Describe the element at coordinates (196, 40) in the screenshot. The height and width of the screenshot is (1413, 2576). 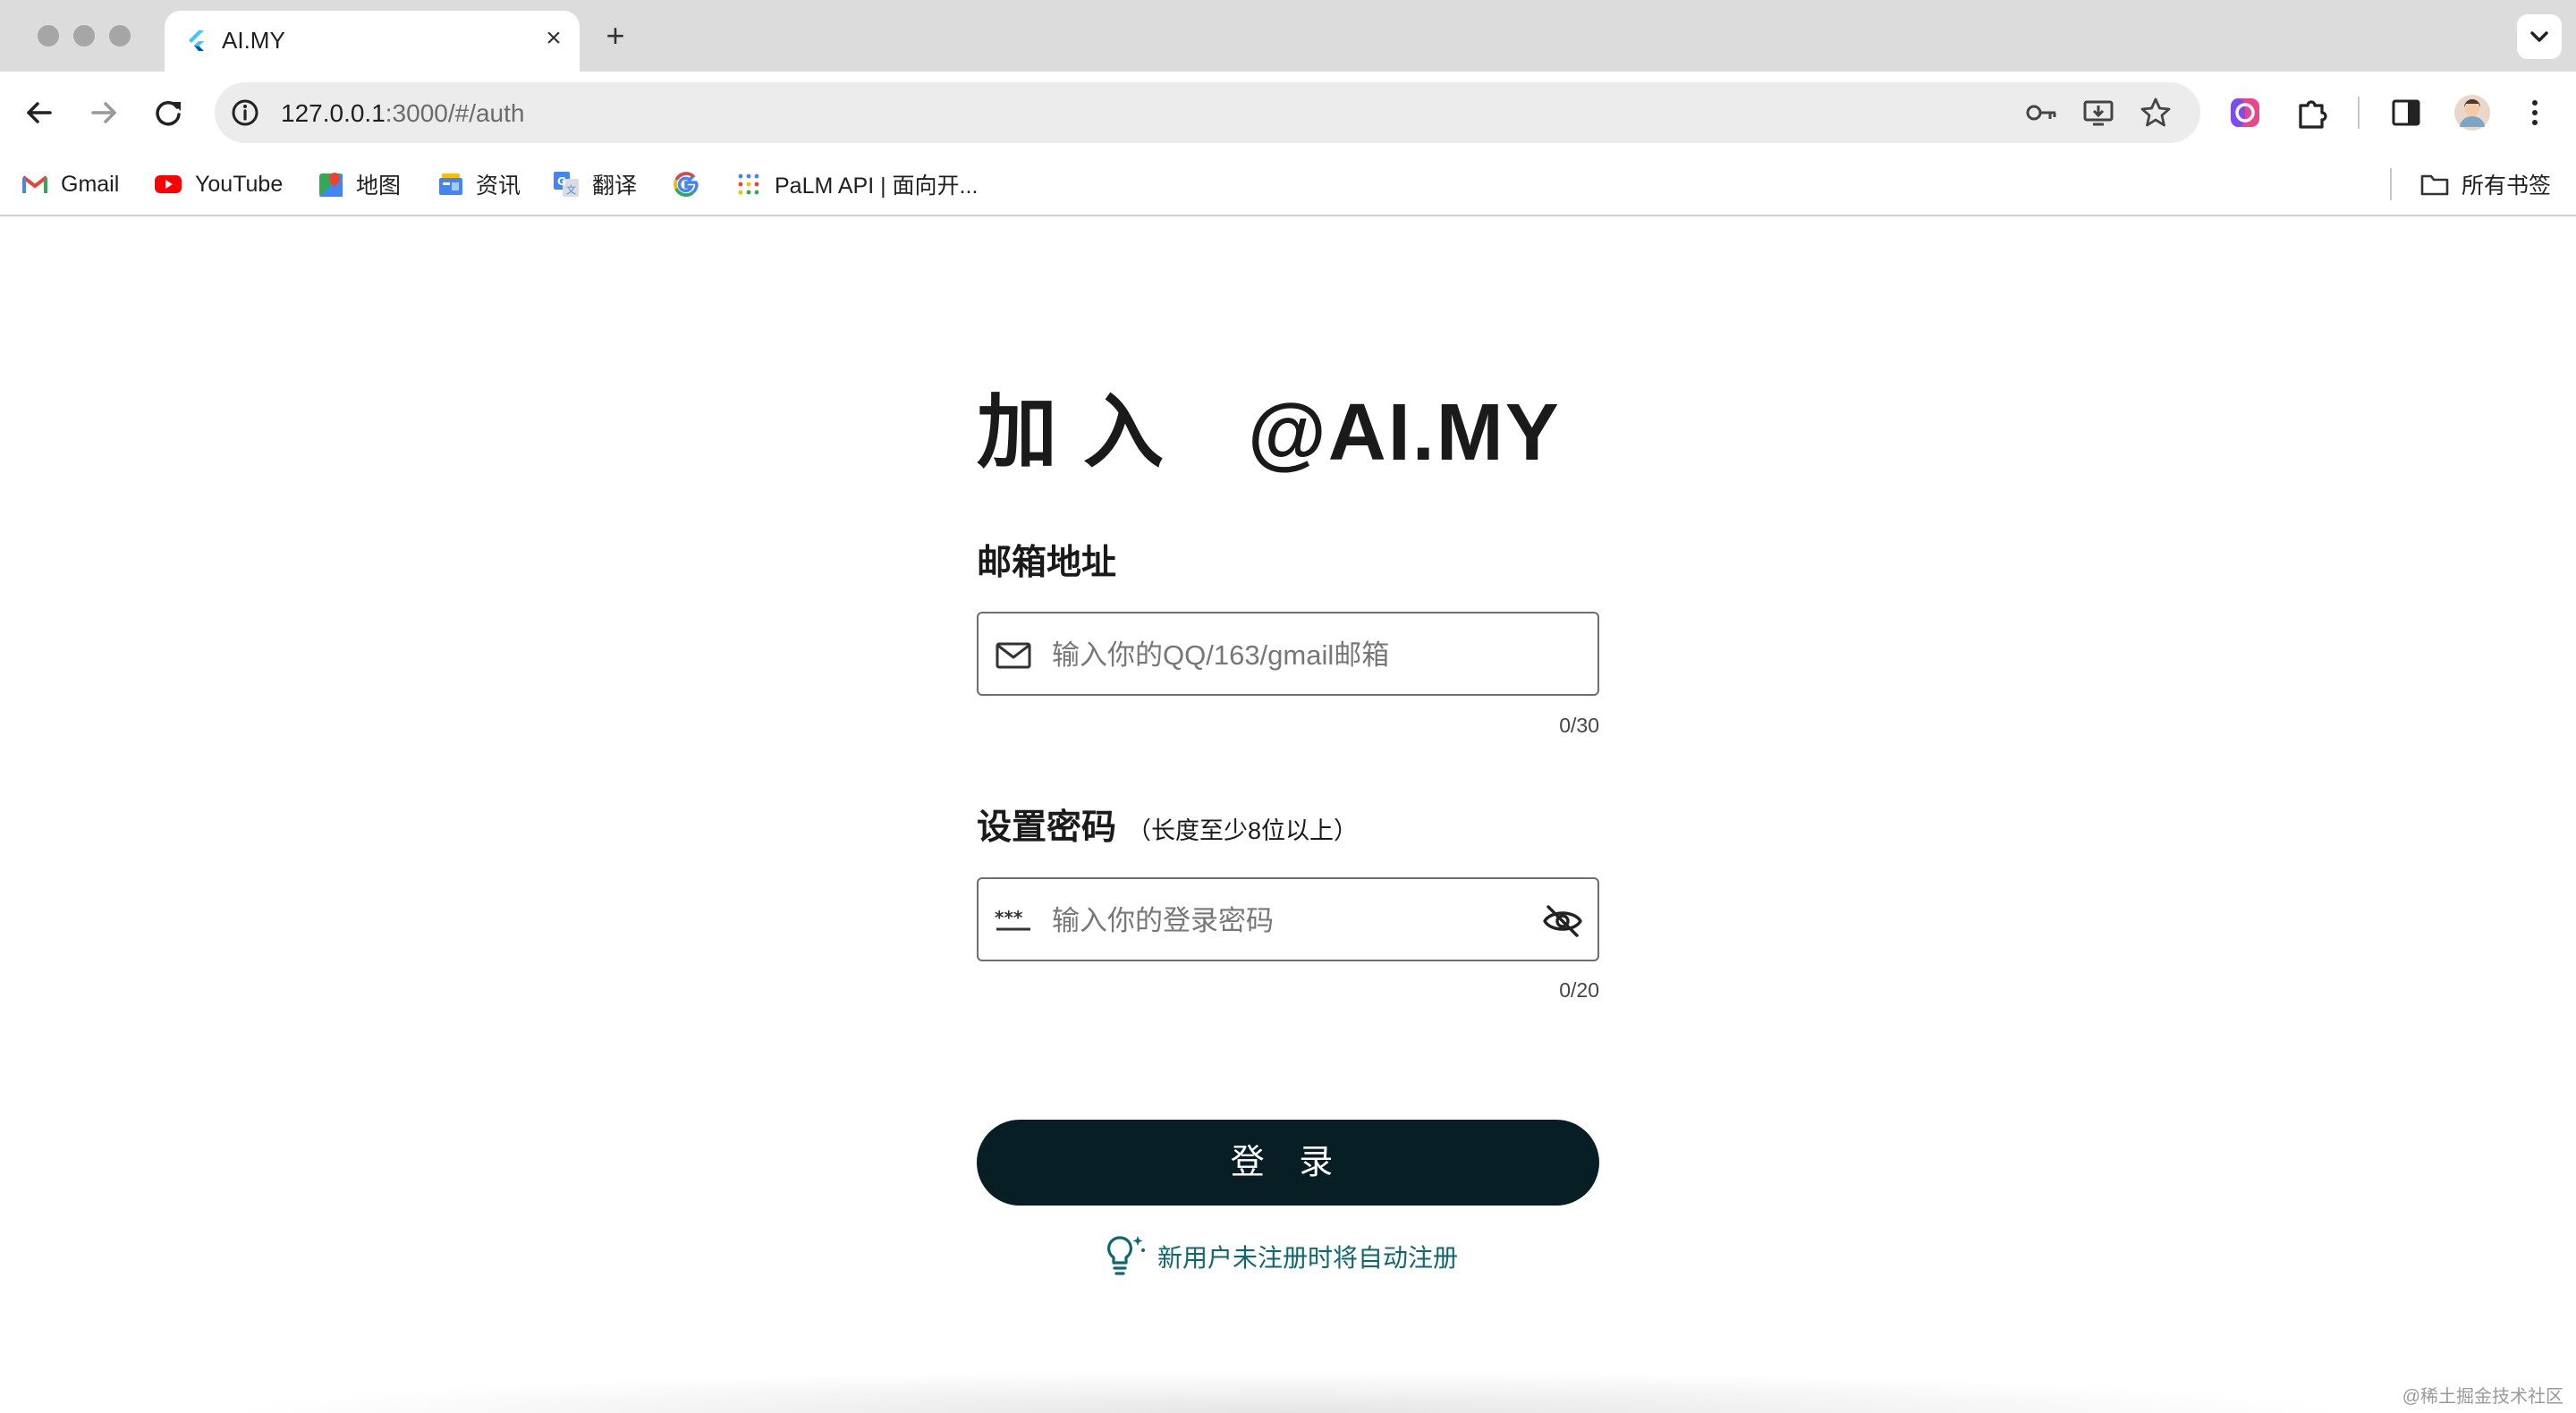
I see `flutter-icon` at that location.